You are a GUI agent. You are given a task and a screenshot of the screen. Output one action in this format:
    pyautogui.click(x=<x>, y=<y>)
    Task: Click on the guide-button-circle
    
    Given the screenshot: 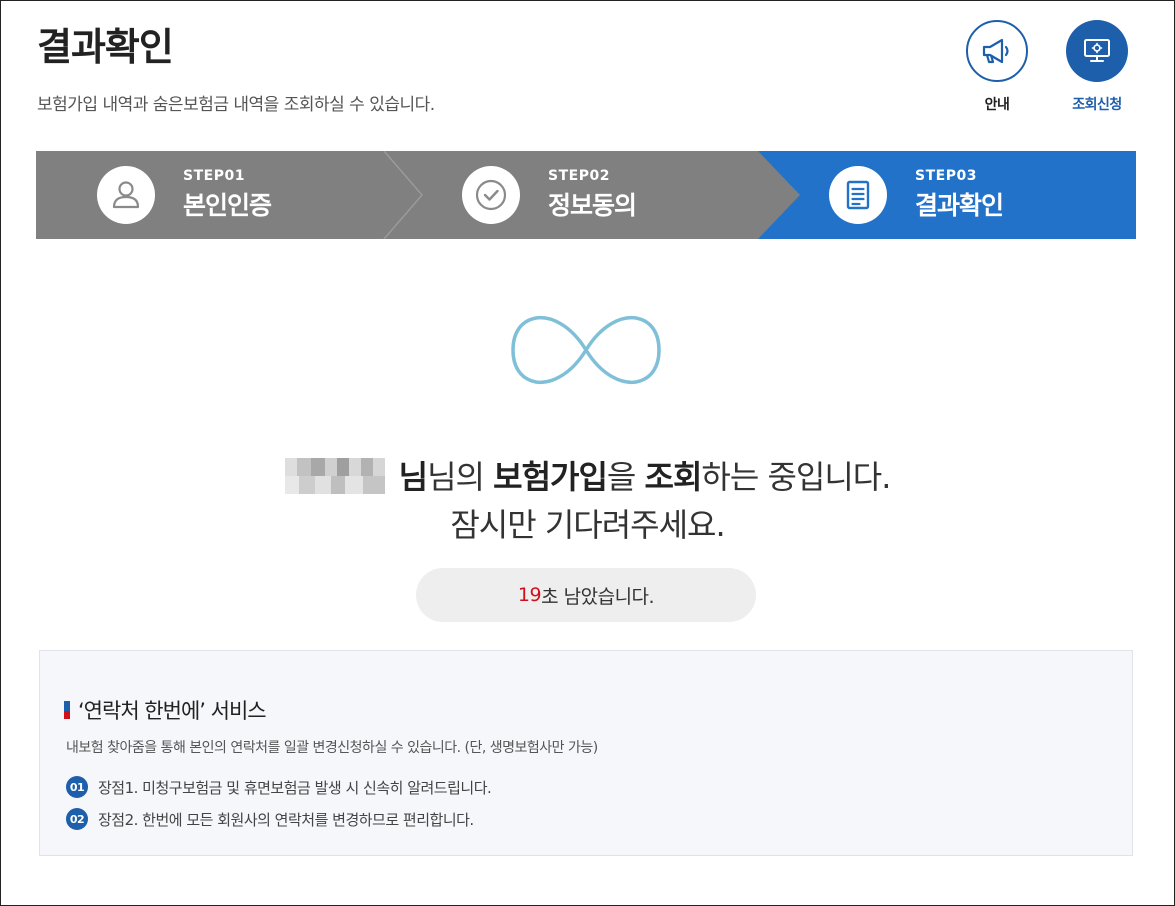 What is the action you would take?
    pyautogui.click(x=997, y=51)
    